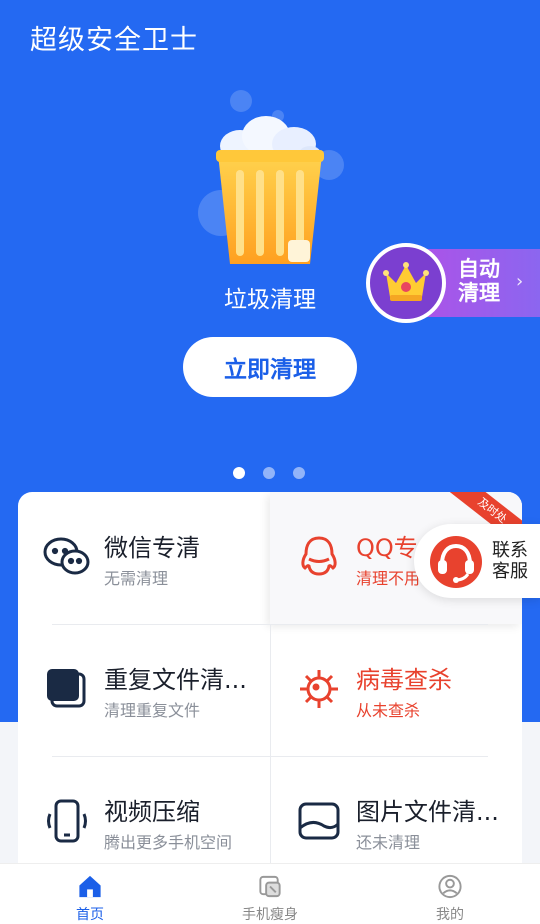  What do you see at coordinates (67, 689) in the screenshot?
I see `duplicate-files-icon` at bounding box center [67, 689].